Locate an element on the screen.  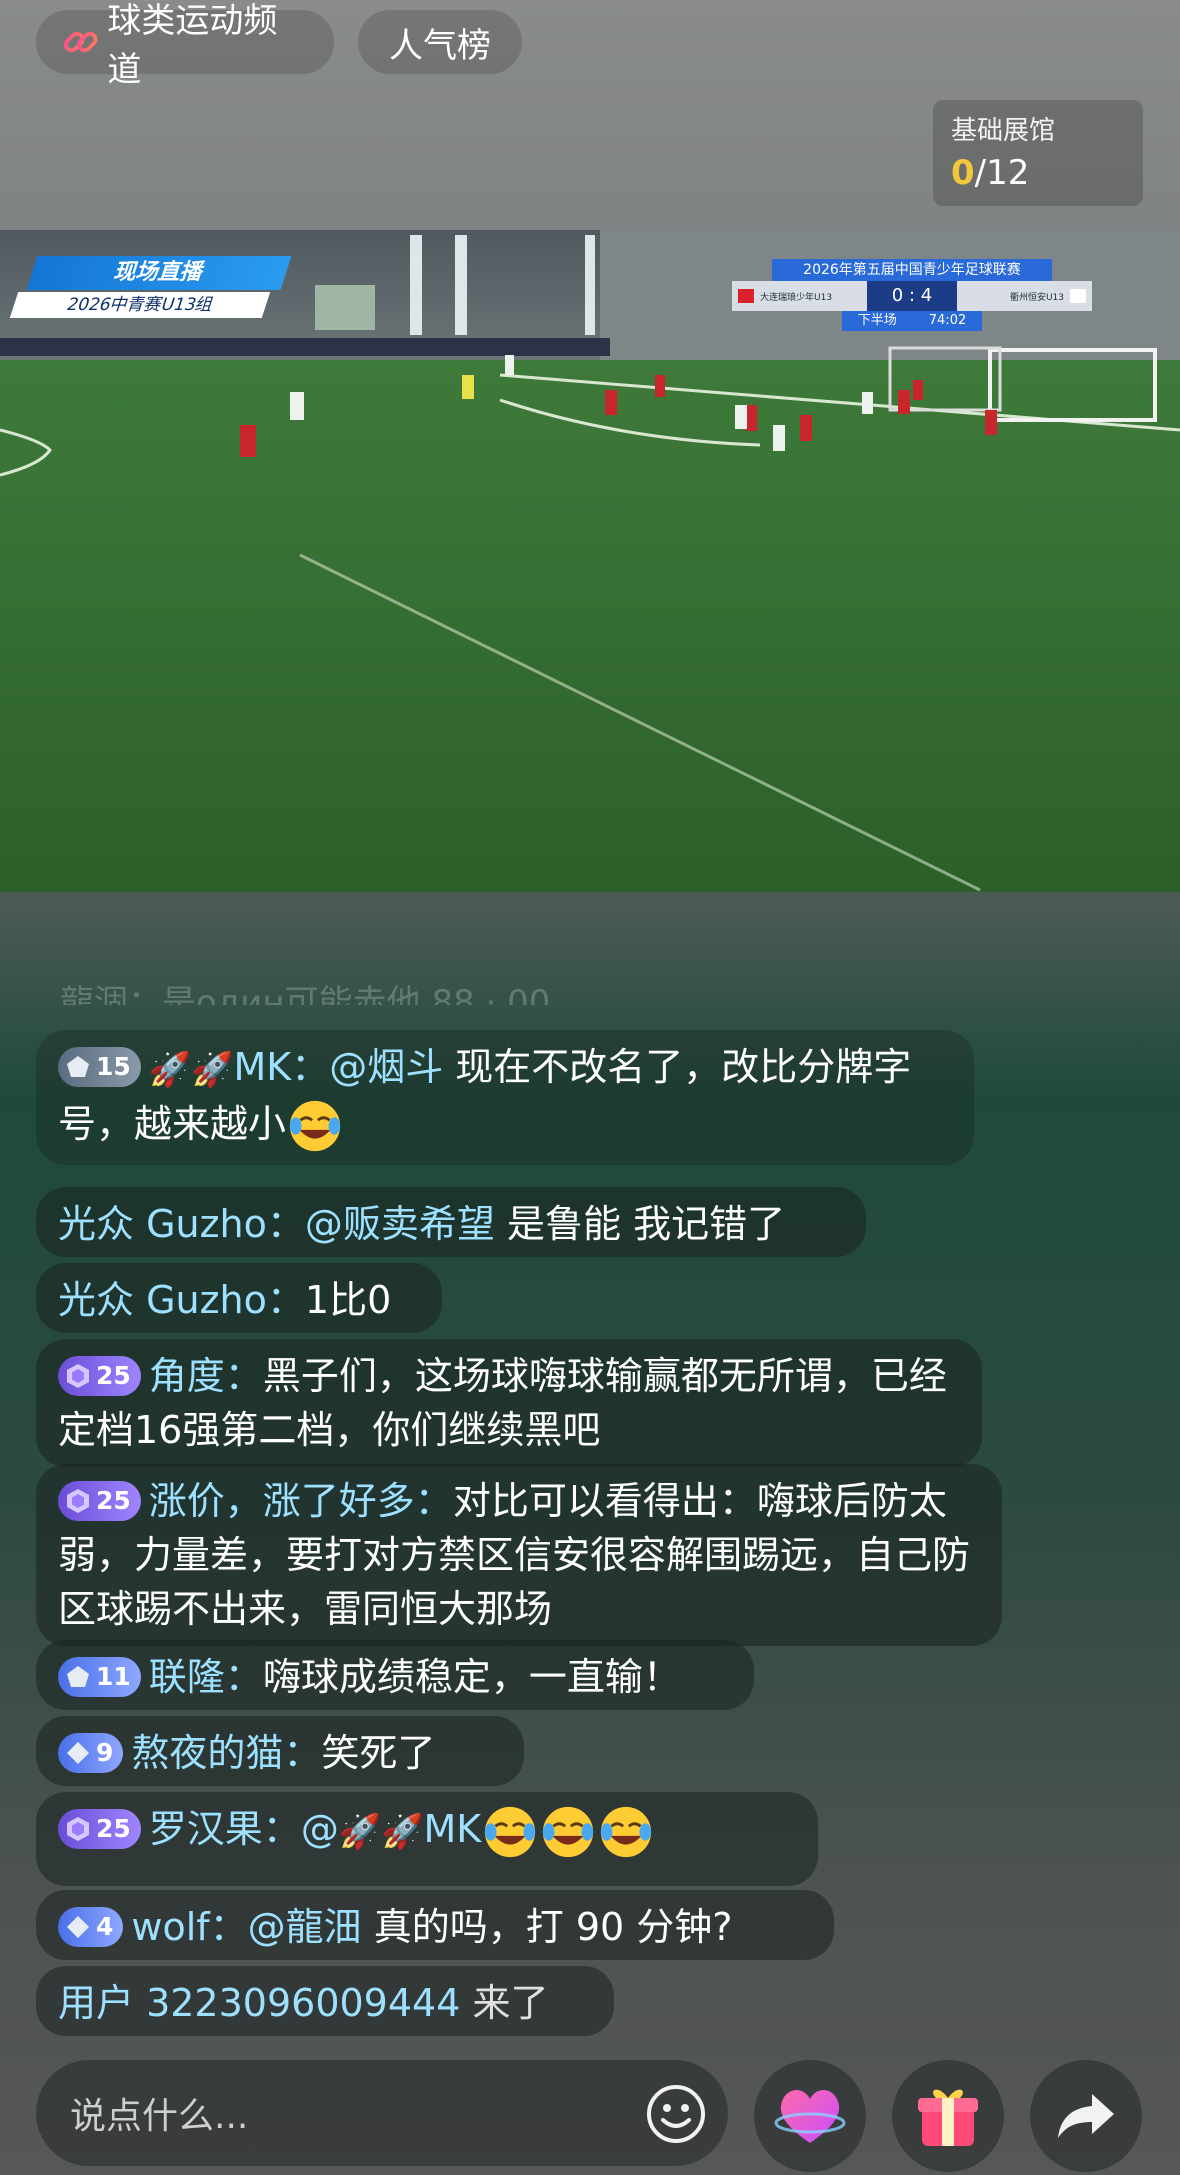
chat-username: 涨价，涨了好多： is located at coordinates (301, 1501).